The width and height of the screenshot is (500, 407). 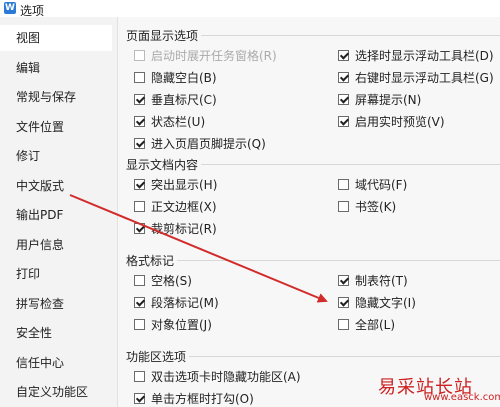 What do you see at coordinates (56, 304) in the screenshot?
I see `sidebar-item: 拼写检查` at bounding box center [56, 304].